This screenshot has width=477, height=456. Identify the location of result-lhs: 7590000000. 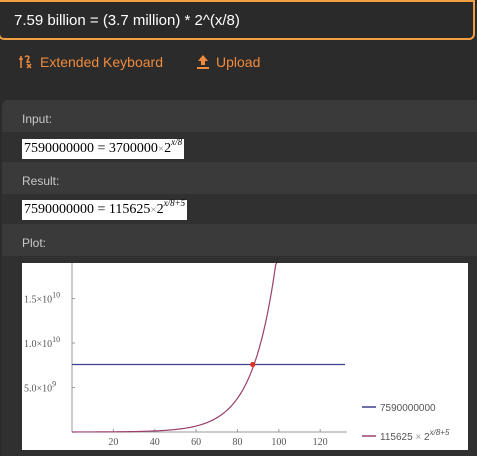
(59, 209).